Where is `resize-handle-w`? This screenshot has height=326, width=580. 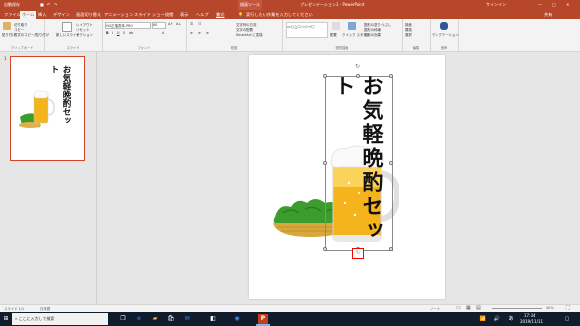 resize-handle-w is located at coordinates (325, 163).